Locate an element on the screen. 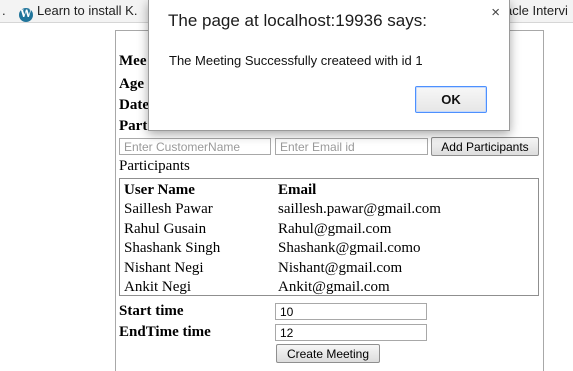  cell-username: Saillesh Pawar is located at coordinates (168, 209).